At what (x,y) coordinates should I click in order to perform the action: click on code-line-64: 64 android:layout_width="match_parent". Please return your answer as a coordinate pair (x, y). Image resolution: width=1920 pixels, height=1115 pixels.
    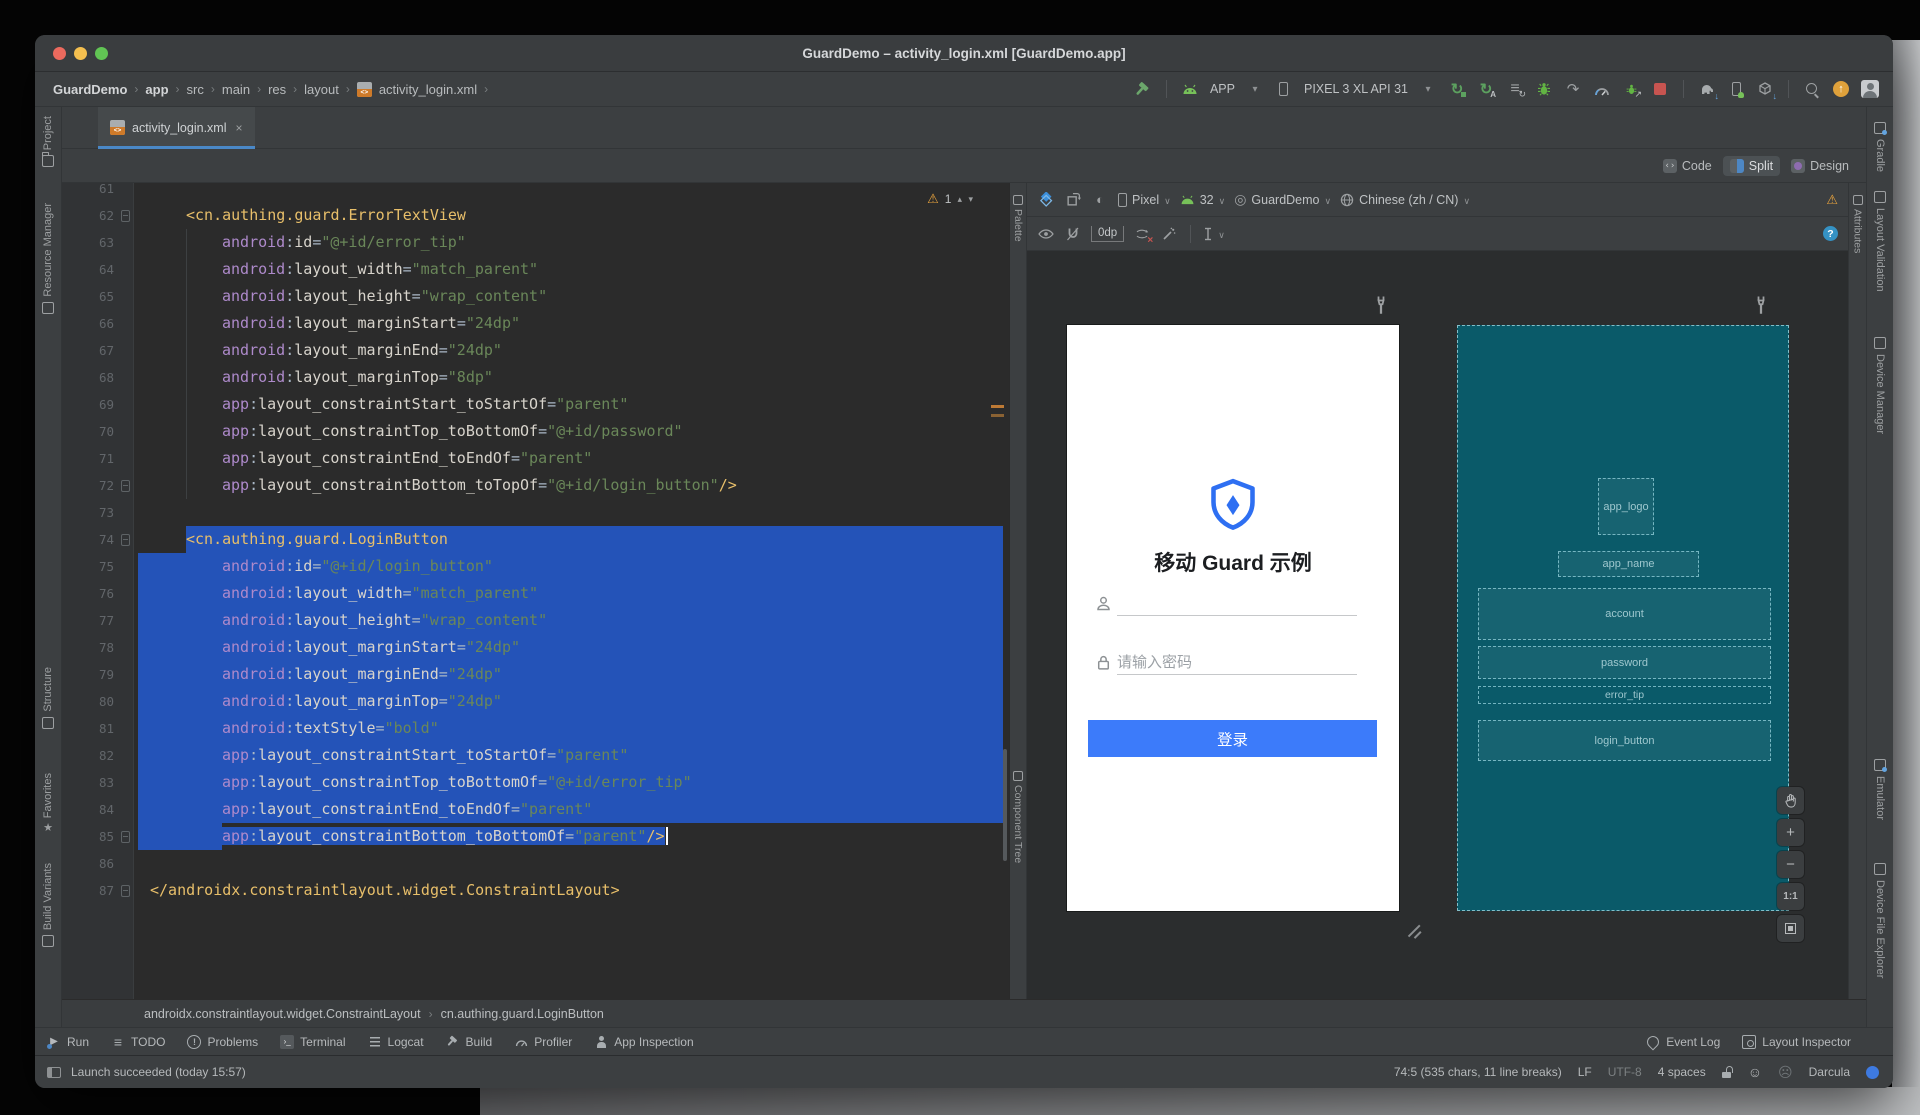
    Looking at the image, I should click on (535, 269).